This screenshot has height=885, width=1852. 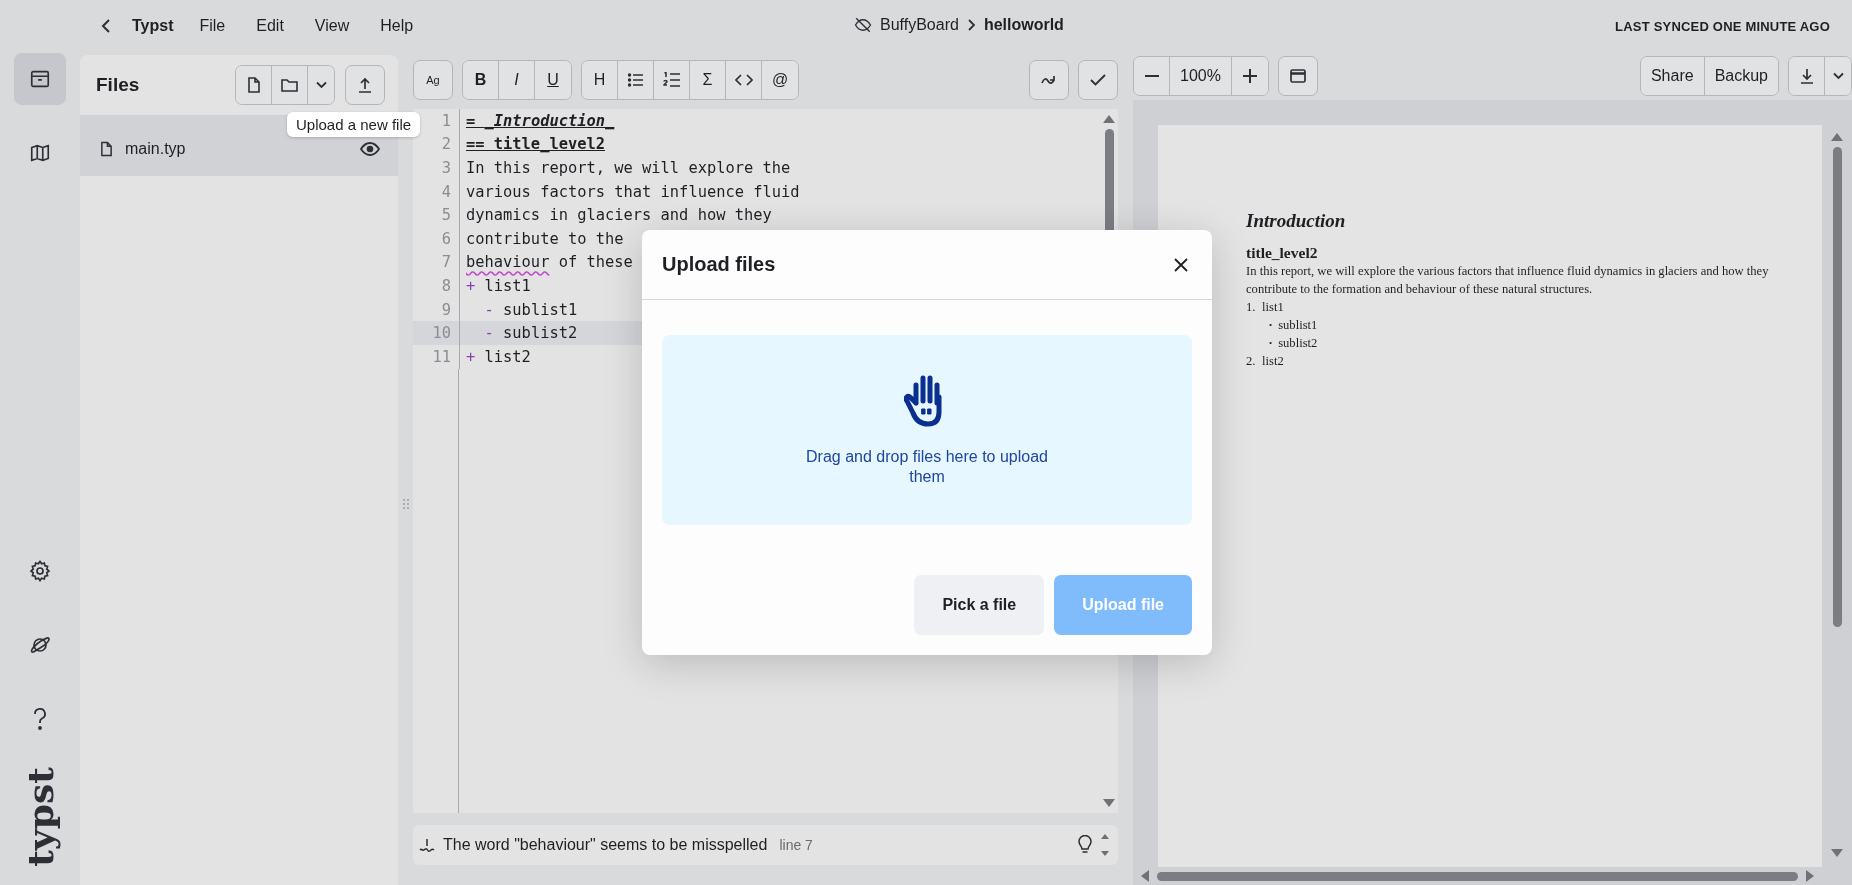 What do you see at coordinates (507, 356) in the screenshot?
I see `code-text: list2` at bounding box center [507, 356].